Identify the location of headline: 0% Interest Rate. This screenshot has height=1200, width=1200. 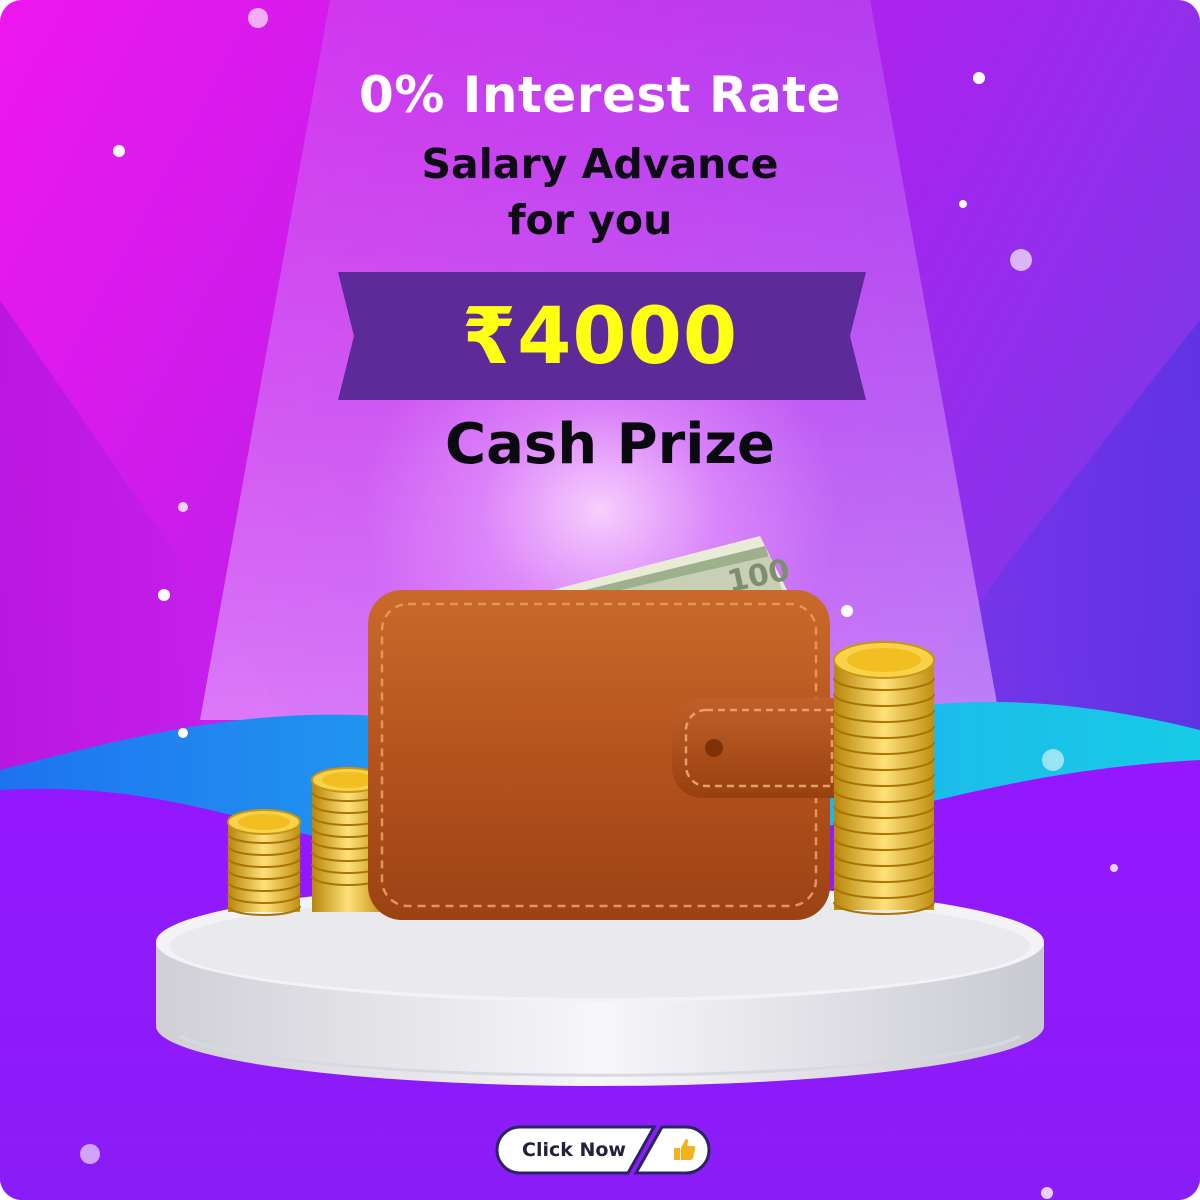
(600, 95).